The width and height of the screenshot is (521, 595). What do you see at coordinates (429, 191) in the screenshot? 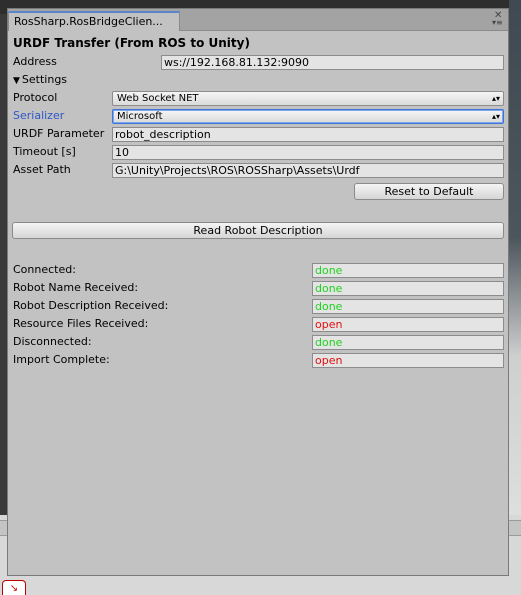
I see `reset-to-default-button: Reset to Default` at bounding box center [429, 191].